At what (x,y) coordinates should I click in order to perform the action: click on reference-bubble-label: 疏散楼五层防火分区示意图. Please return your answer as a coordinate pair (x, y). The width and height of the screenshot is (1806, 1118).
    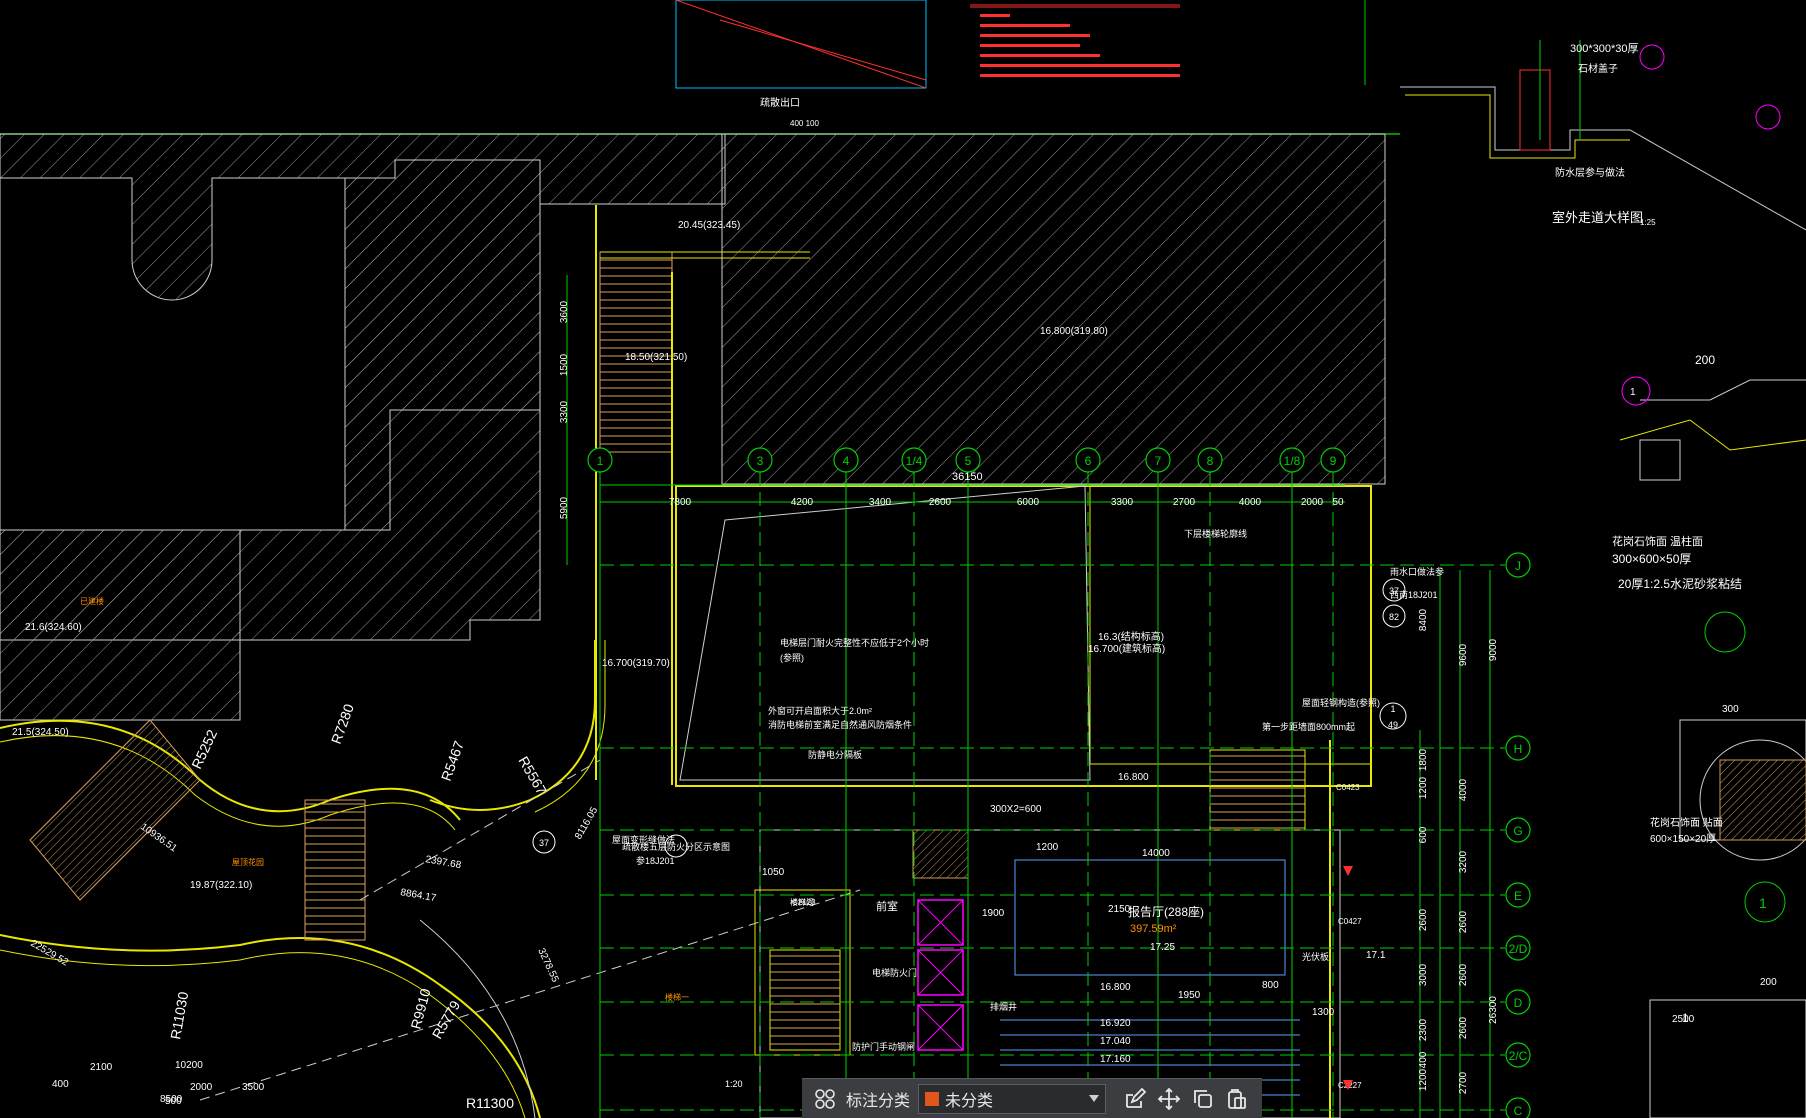
    Looking at the image, I should click on (676, 846).